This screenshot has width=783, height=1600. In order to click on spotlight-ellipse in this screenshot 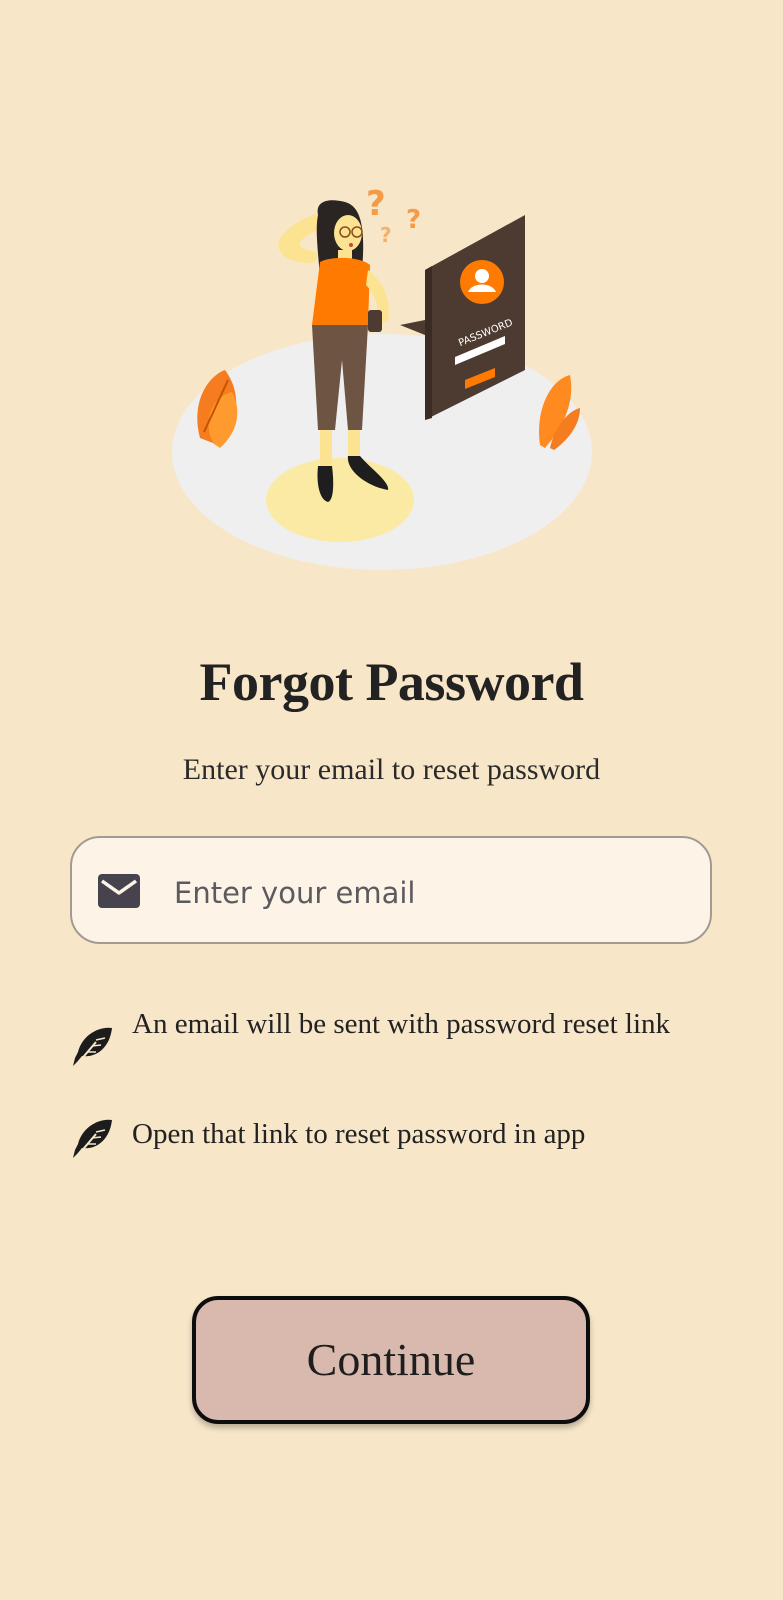, I will do `click(340, 500)`.